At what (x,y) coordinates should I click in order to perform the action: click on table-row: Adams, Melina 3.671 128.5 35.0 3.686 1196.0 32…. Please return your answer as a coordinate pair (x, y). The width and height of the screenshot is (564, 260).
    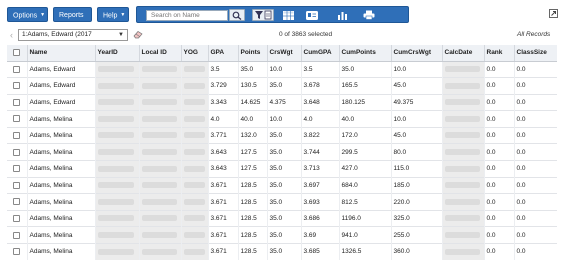
    Looking at the image, I should click on (282, 218).